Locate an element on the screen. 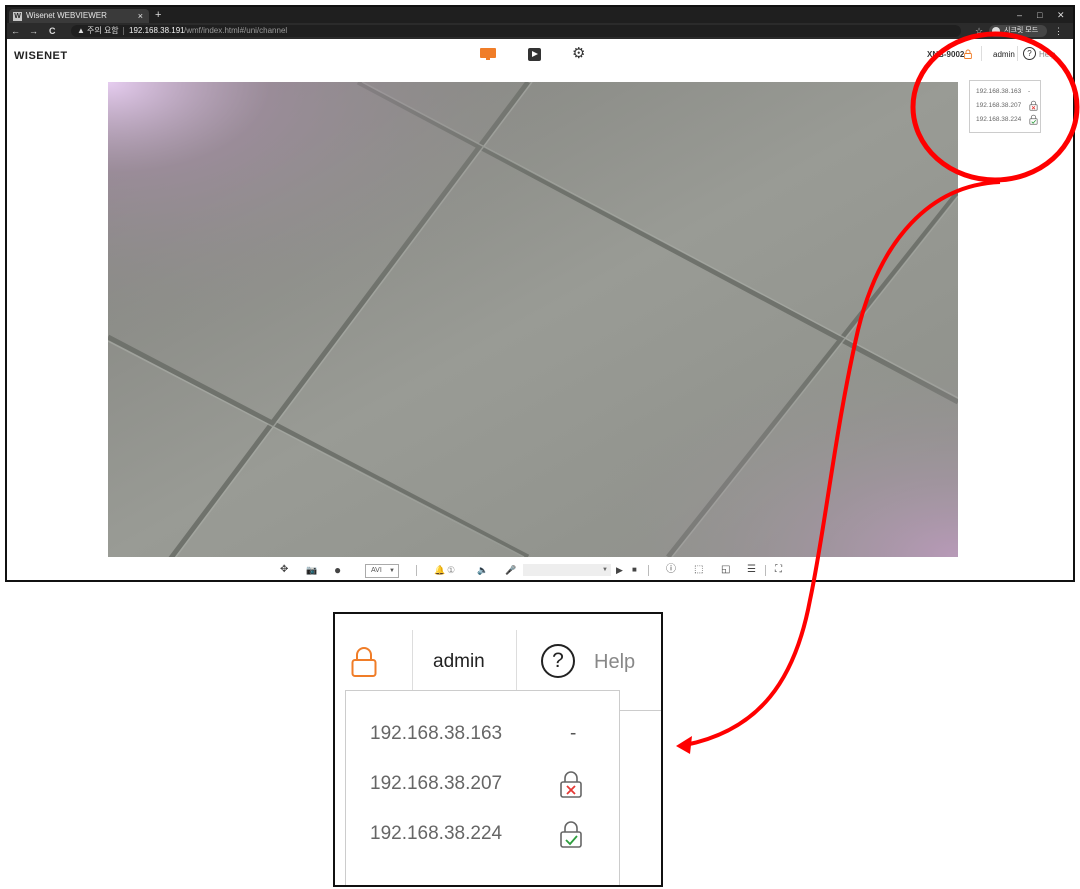 This screenshot has height=889, width=1080. playback-icon is located at coordinates (534, 54).